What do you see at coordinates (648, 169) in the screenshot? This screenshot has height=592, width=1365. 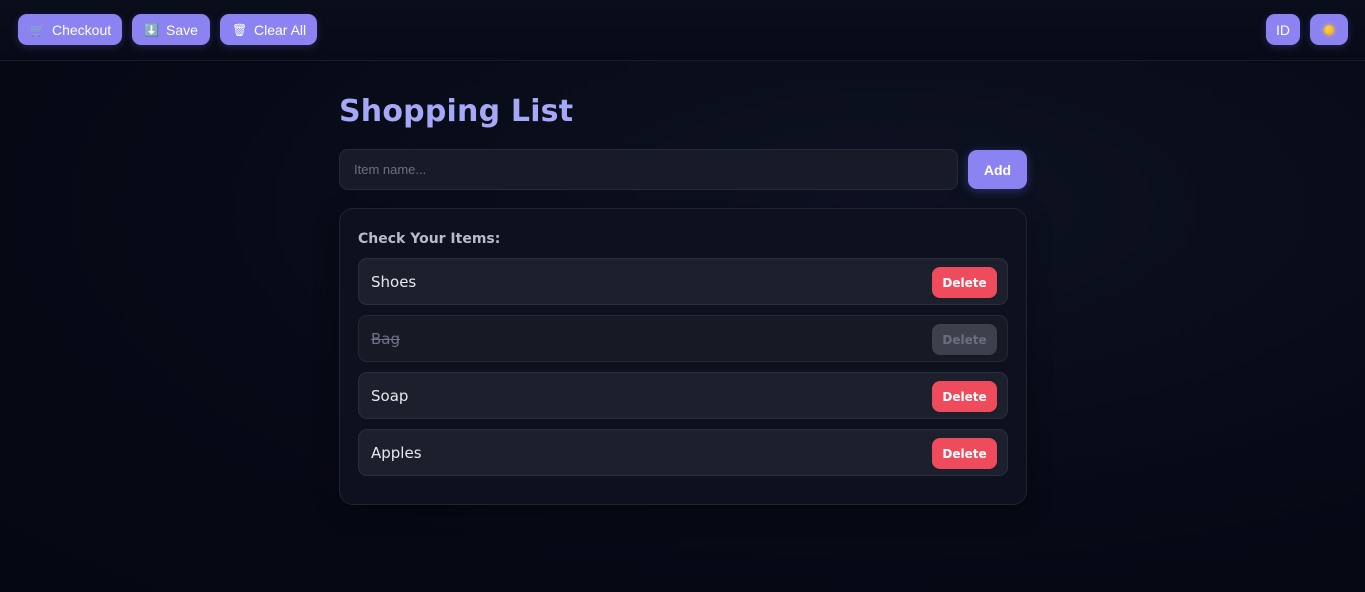 I see `item-name-input` at bounding box center [648, 169].